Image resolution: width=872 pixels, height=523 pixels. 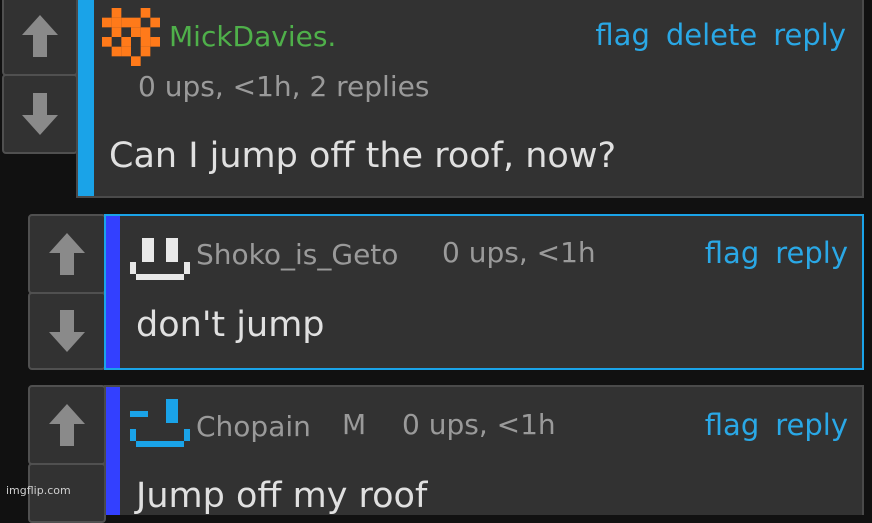 I want to click on username-link: MickDavies., so click(x=252, y=37).